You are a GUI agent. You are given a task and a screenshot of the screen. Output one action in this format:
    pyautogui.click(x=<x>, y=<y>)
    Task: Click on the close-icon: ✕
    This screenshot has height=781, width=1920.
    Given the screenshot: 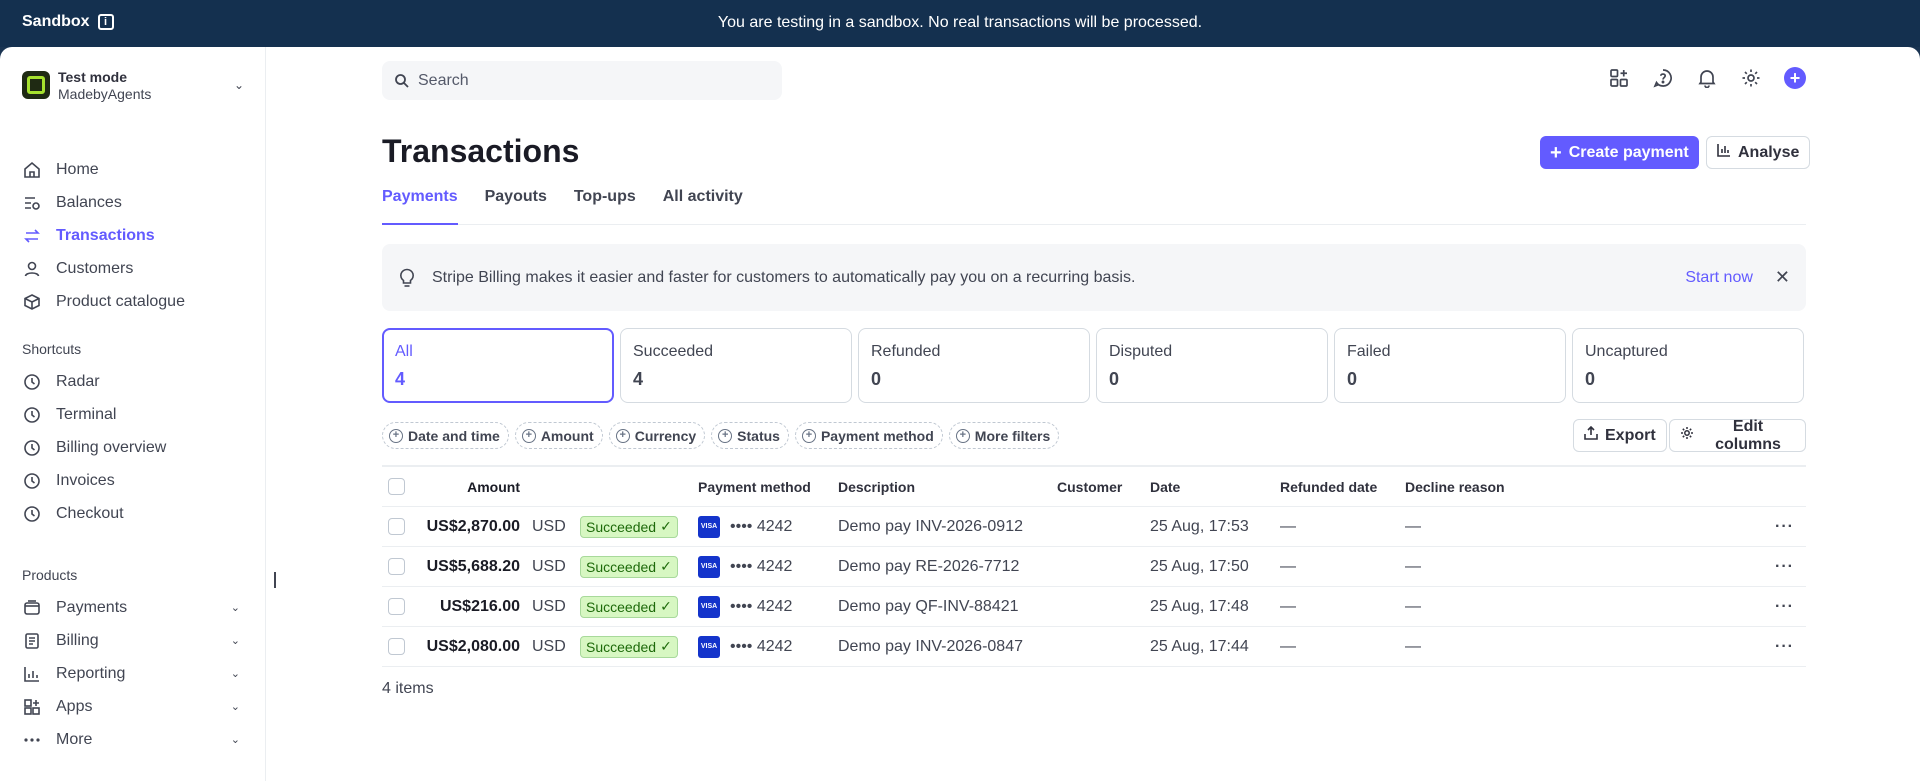 What is the action you would take?
    pyautogui.click(x=1782, y=277)
    